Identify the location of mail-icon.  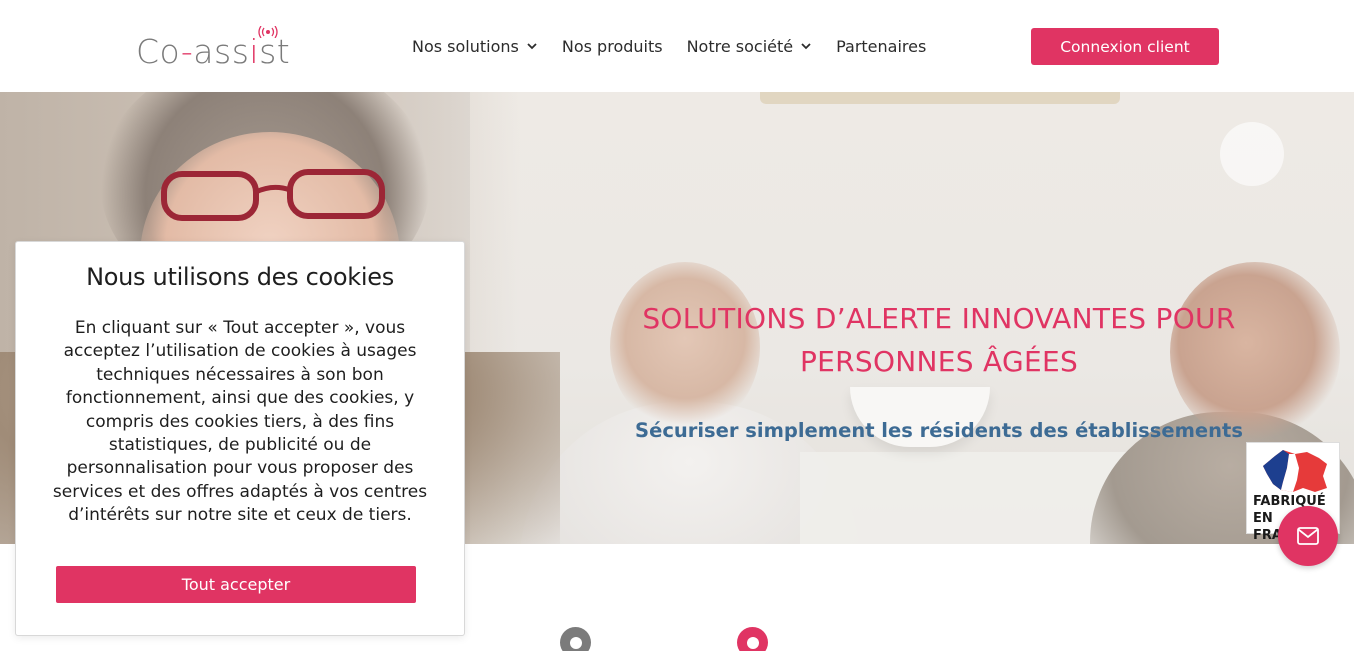
(1308, 536).